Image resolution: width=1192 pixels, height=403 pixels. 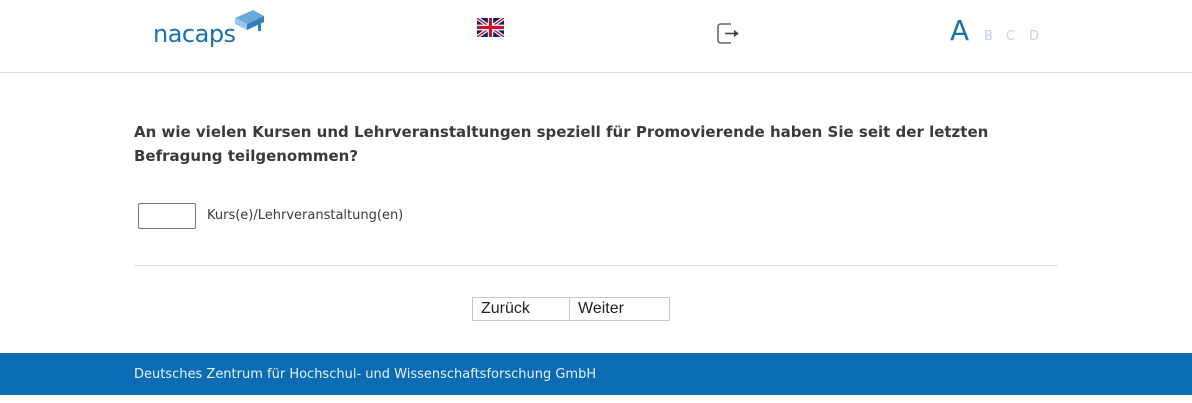 I want to click on course-count-input, so click(x=167, y=216).